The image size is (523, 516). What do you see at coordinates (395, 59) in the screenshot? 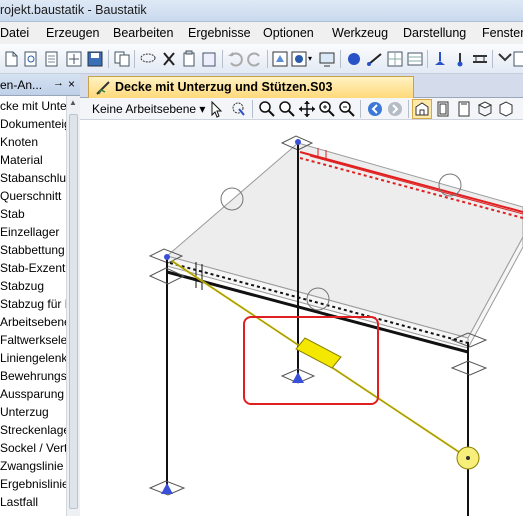
I see `grid-icon` at bounding box center [395, 59].